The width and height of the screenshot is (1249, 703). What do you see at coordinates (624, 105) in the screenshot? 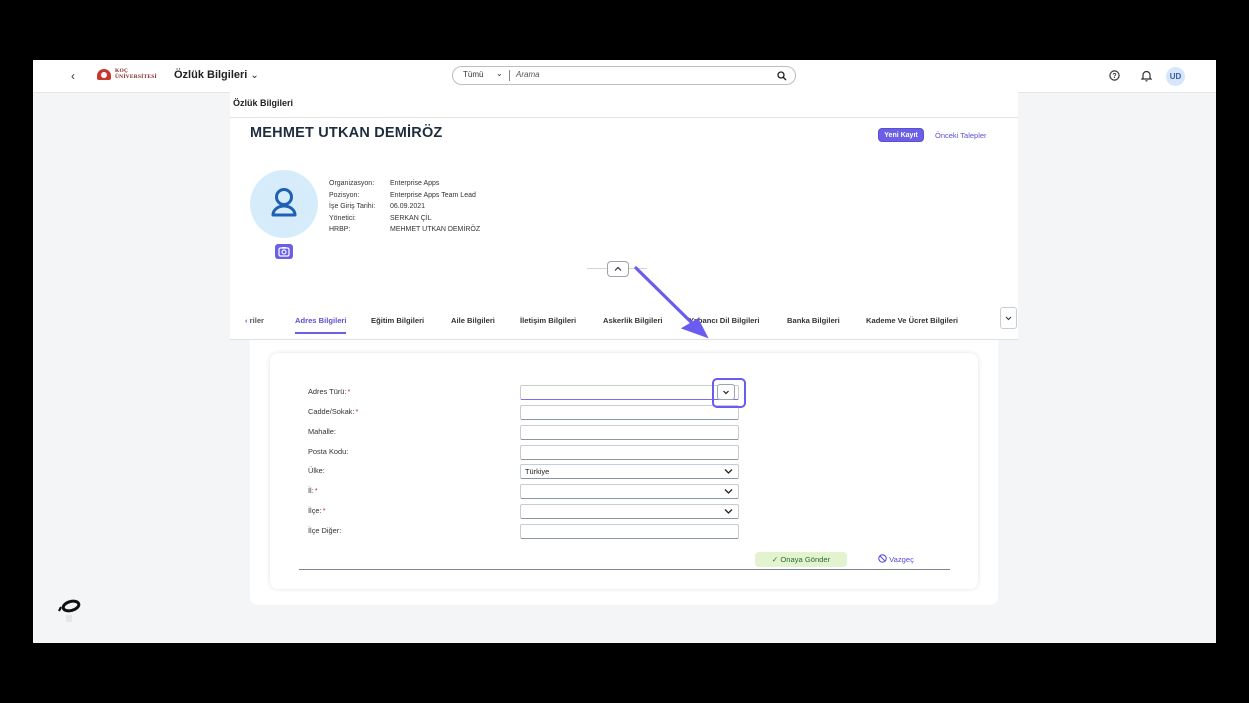
I see `page-header: Özlük Bilgileri` at bounding box center [624, 105].